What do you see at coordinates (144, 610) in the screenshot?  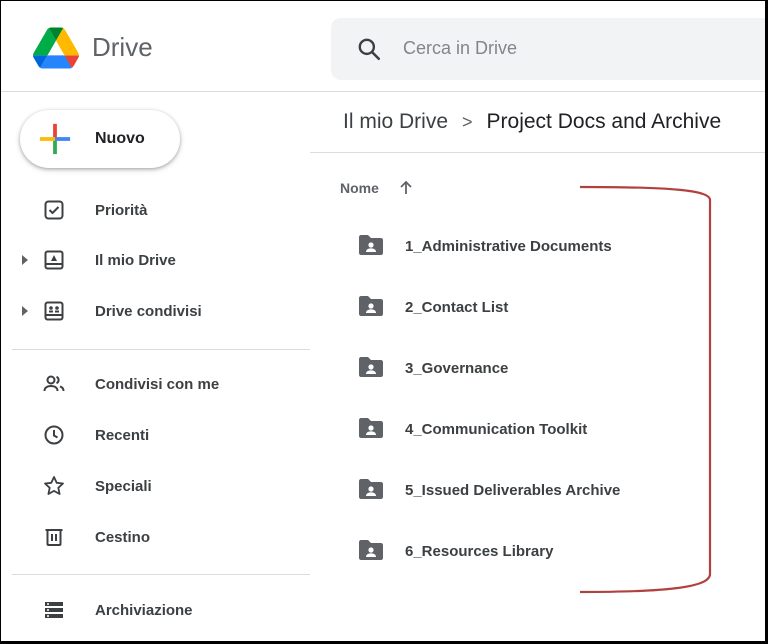 I see `sidebar-item-label: Archiviazione` at bounding box center [144, 610].